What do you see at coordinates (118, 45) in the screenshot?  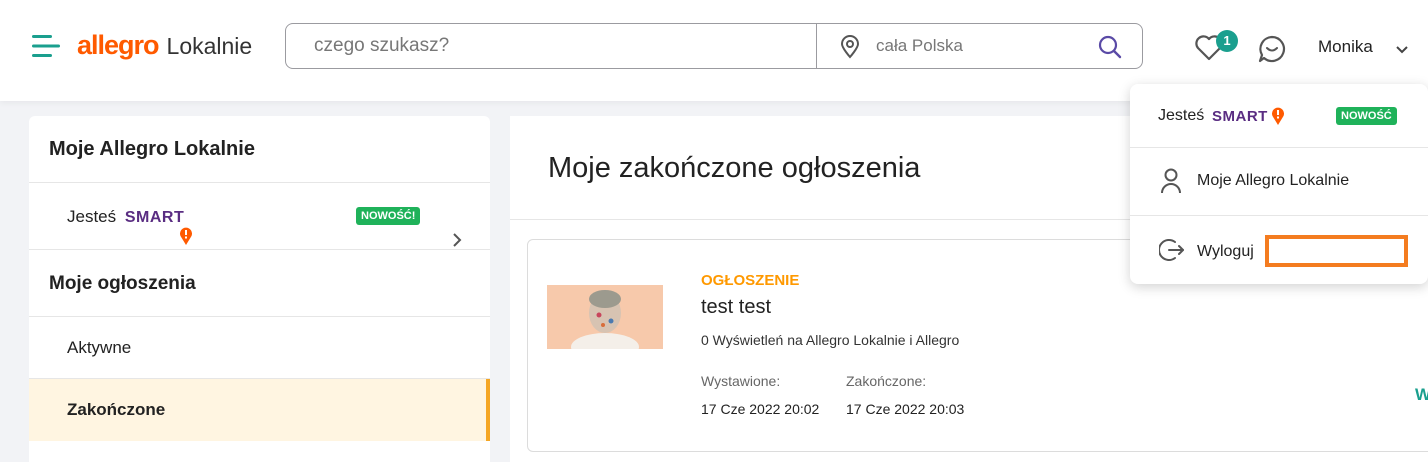 I see `logo-brand: allegro` at bounding box center [118, 45].